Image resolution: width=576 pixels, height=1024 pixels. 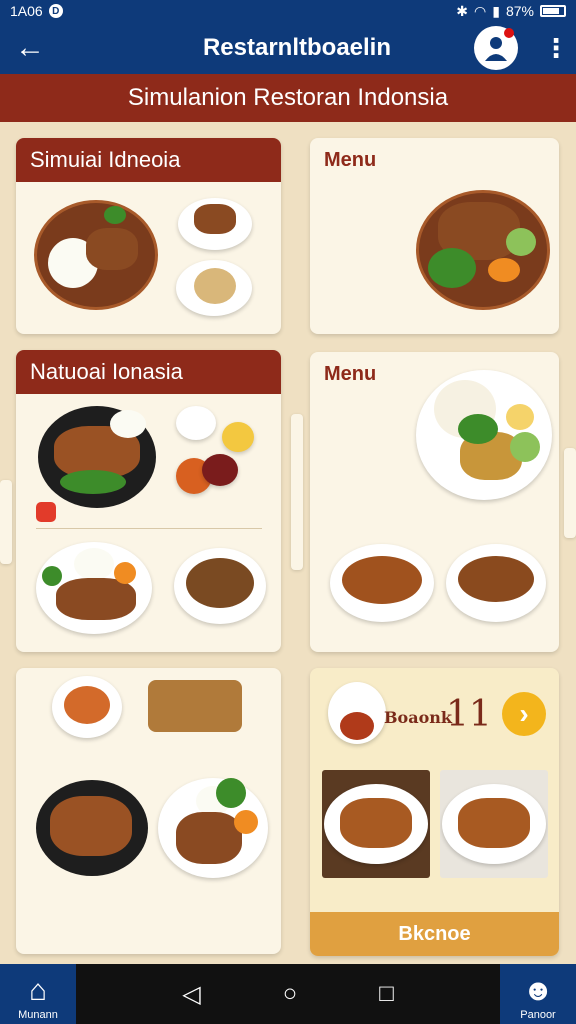 What do you see at coordinates (519, 11) in the screenshot?
I see `battery-level: 87%` at bounding box center [519, 11].